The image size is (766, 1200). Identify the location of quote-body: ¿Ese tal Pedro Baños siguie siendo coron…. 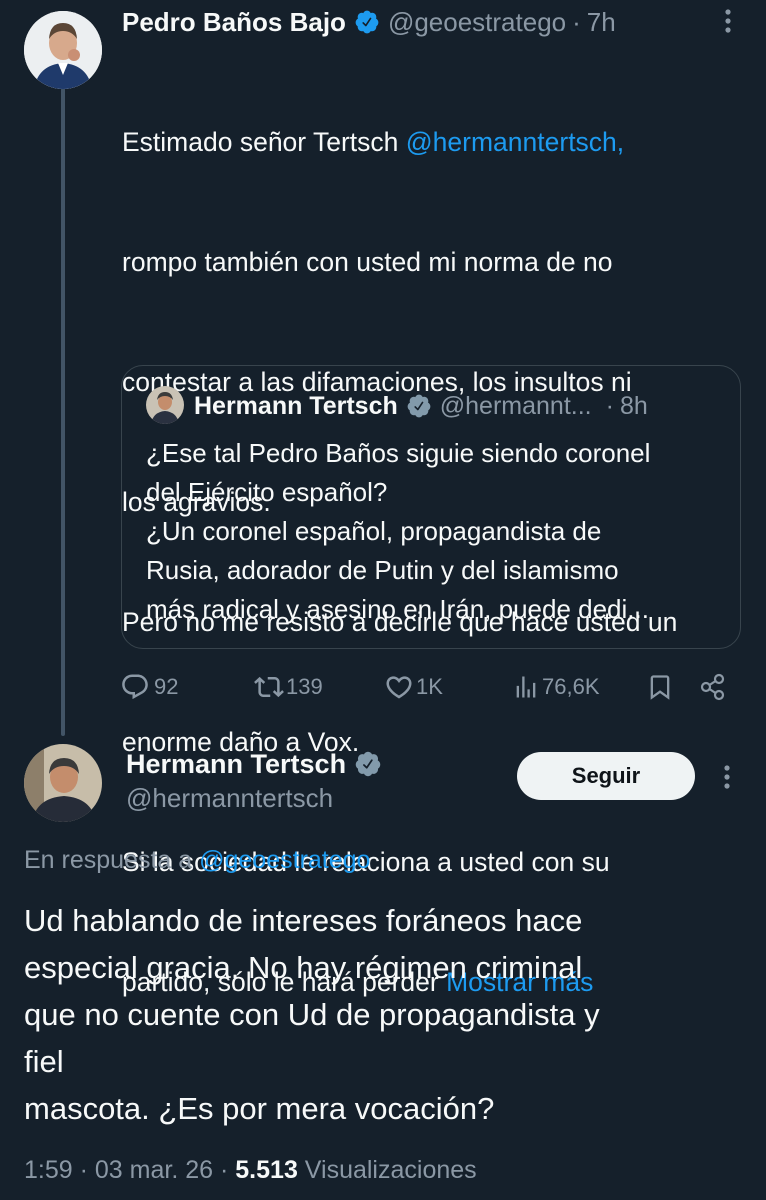
(441, 531).